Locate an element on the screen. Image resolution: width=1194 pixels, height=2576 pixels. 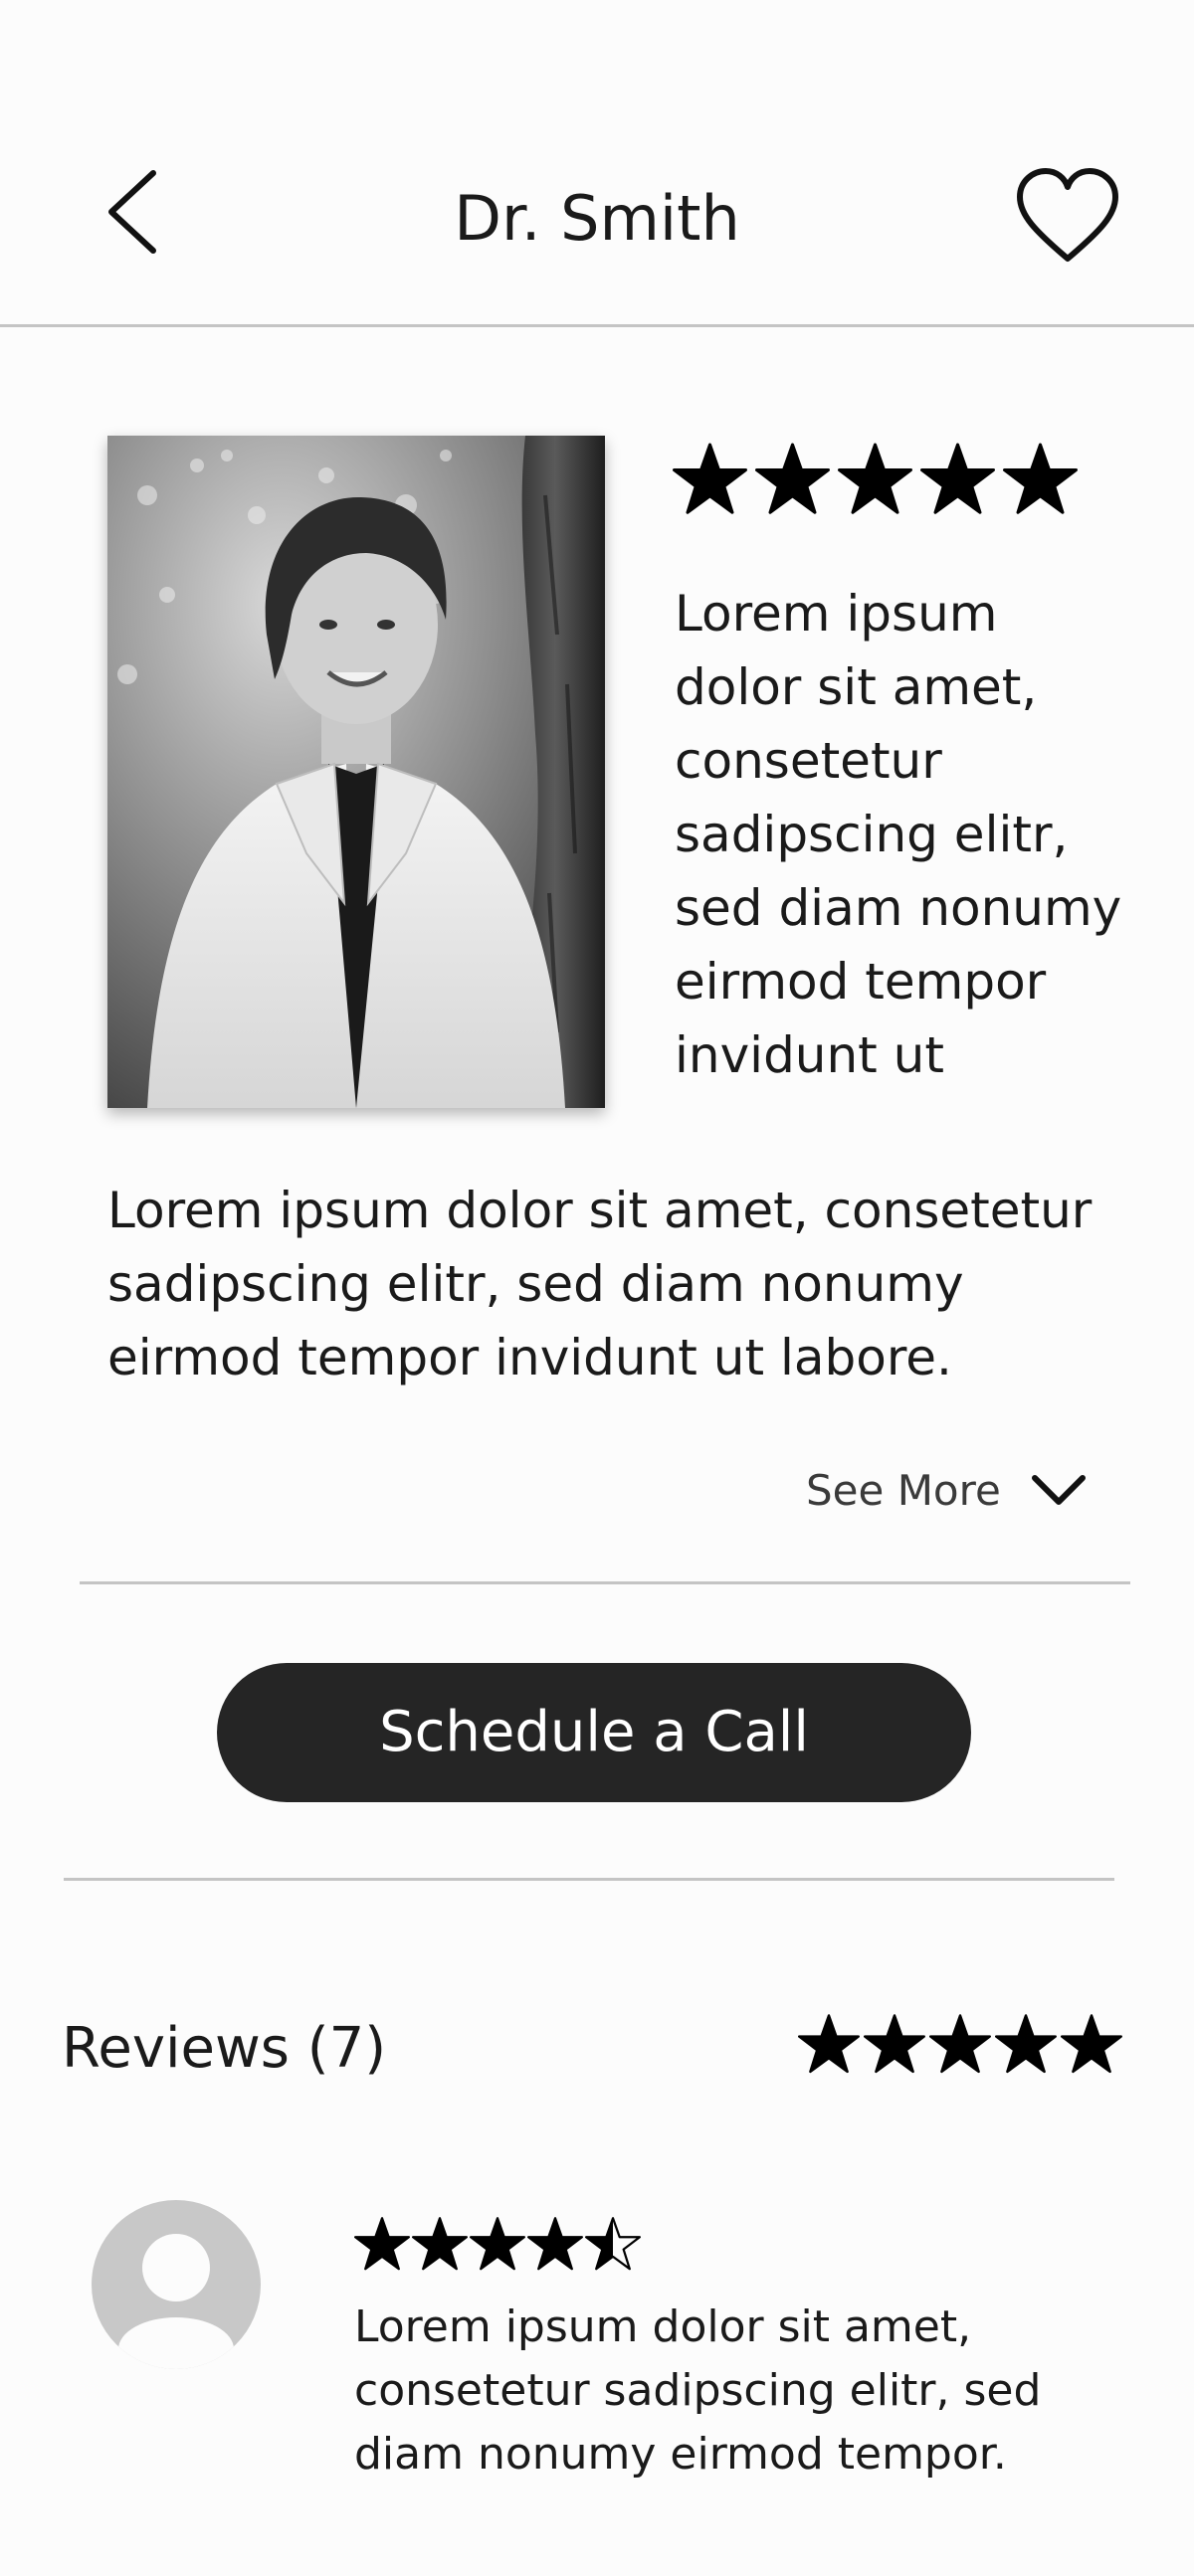
reviews-title: Reviews (7) is located at coordinates (224, 2048).